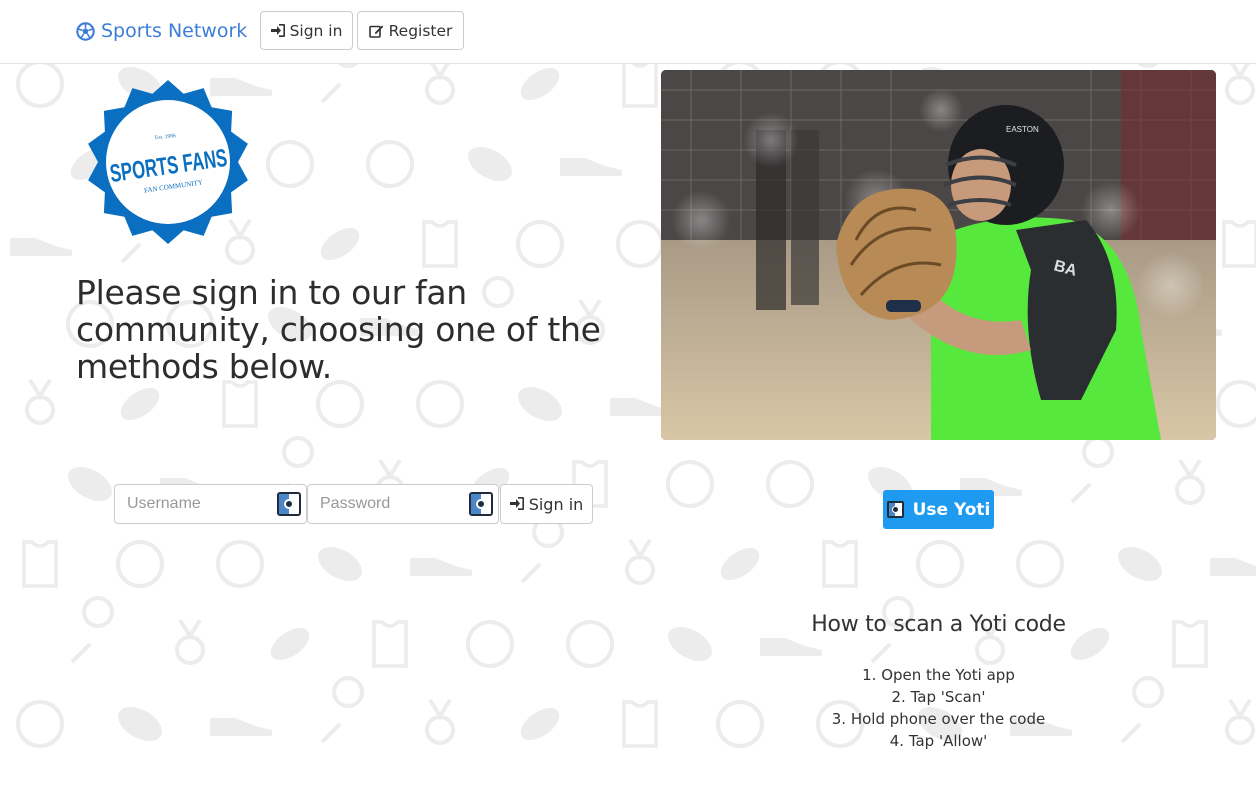 This screenshot has height=790, width=1256. I want to click on password-input, so click(383, 504).